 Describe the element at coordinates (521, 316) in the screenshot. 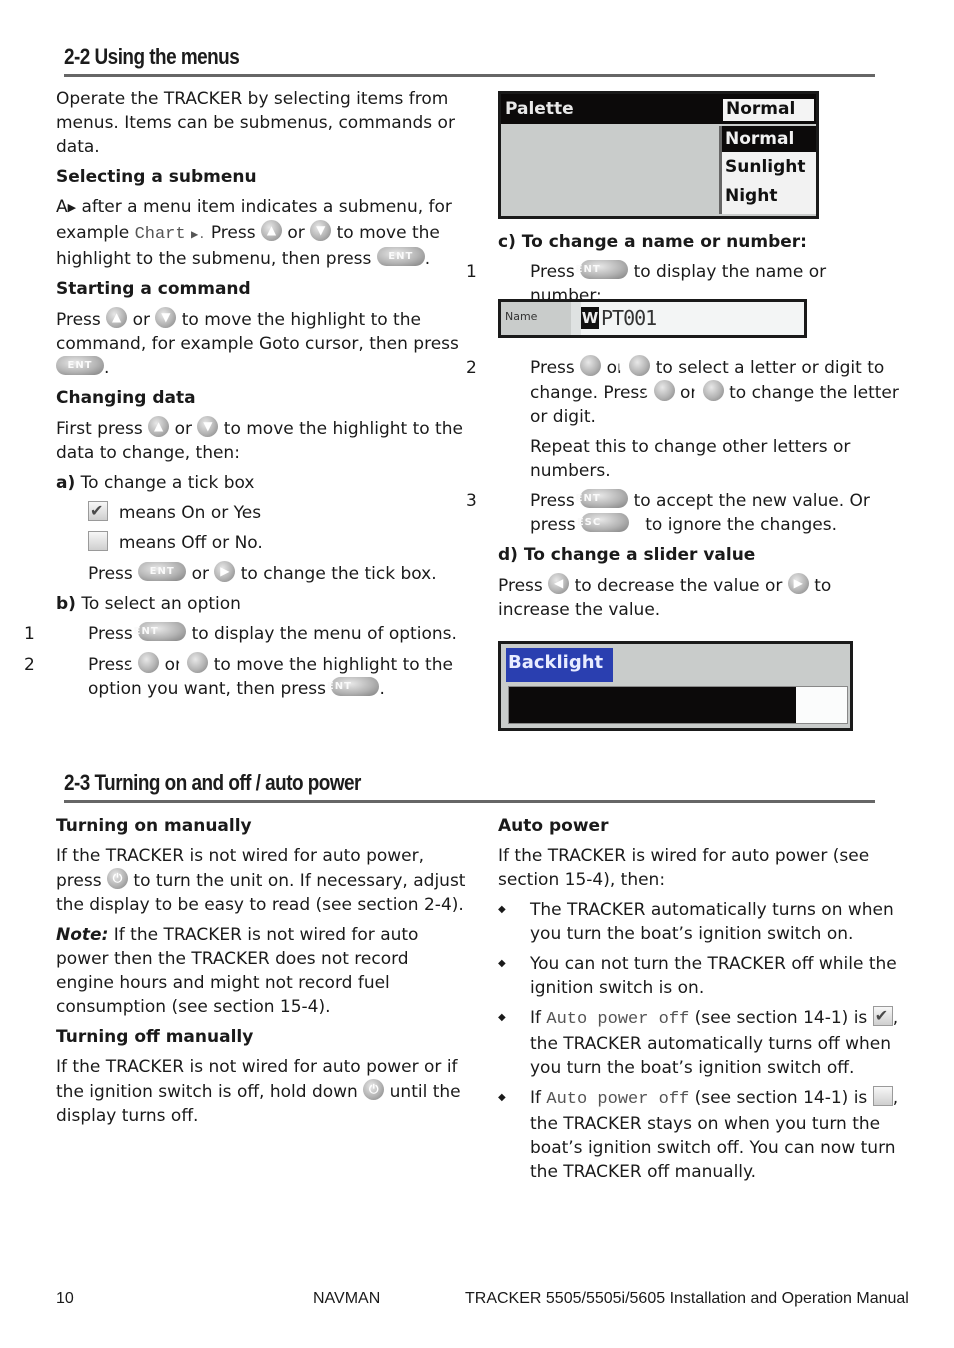

I see `name-field-label: Name` at that location.